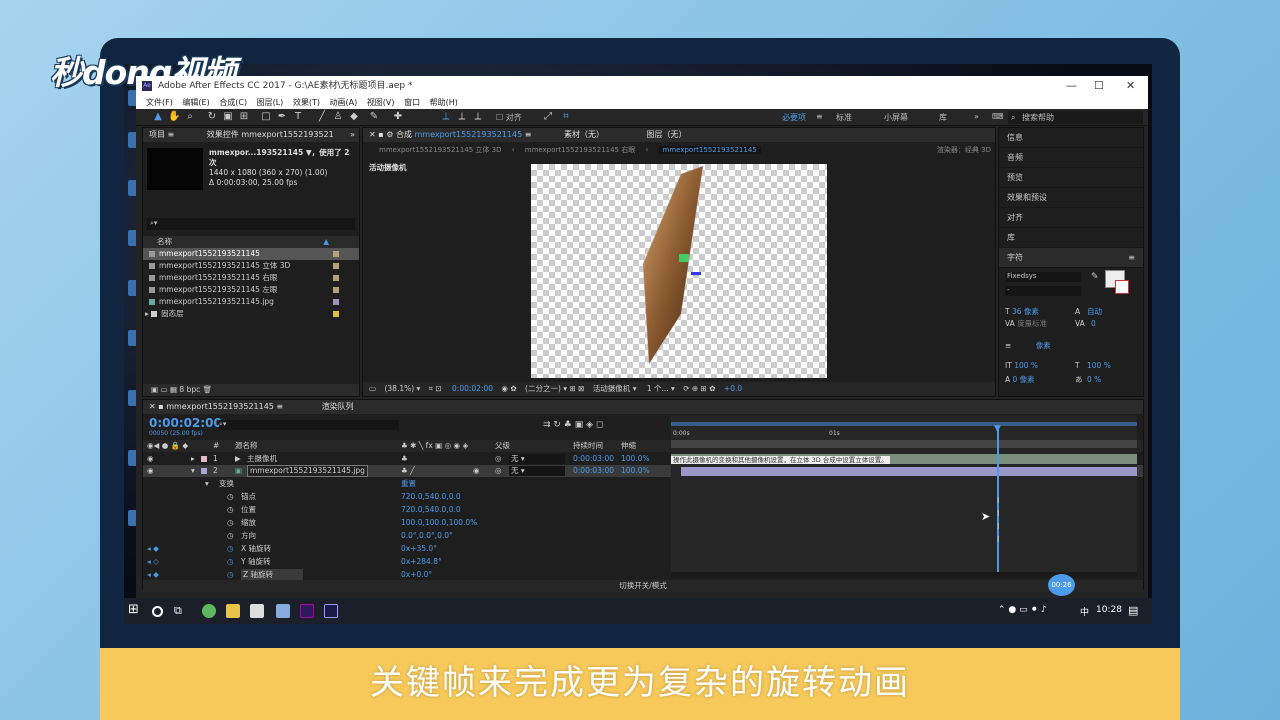 This screenshot has width=1280, height=720. I want to click on menu-effect: 效果(T), so click(306, 102).